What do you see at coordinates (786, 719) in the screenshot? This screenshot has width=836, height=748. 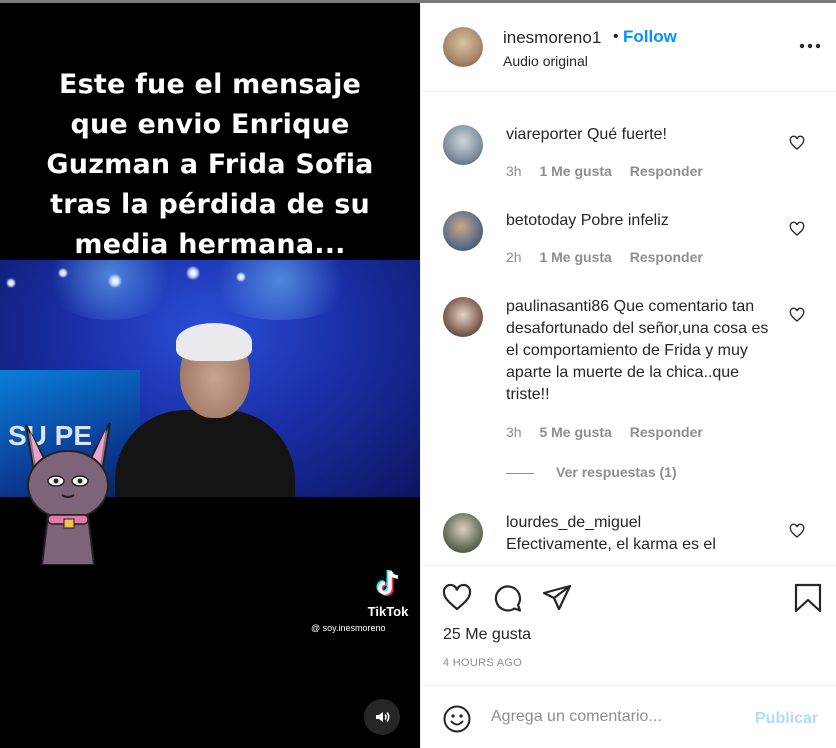 I see `publish-button: Publicar` at bounding box center [786, 719].